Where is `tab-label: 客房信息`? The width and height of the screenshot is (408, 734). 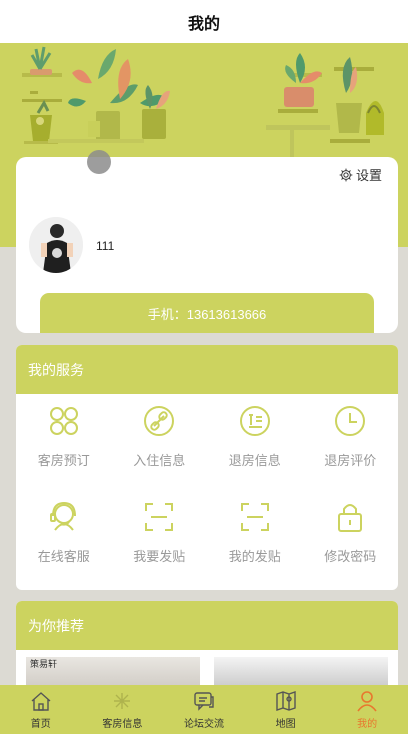 tab-label: 客房信息 is located at coordinates (122, 724).